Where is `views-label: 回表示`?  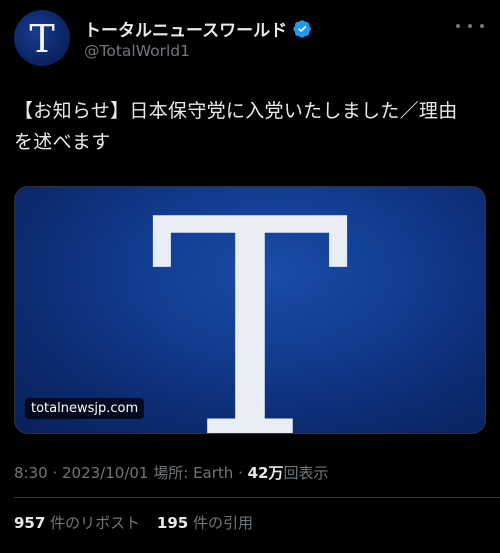 views-label: 回表示 is located at coordinates (306, 473).